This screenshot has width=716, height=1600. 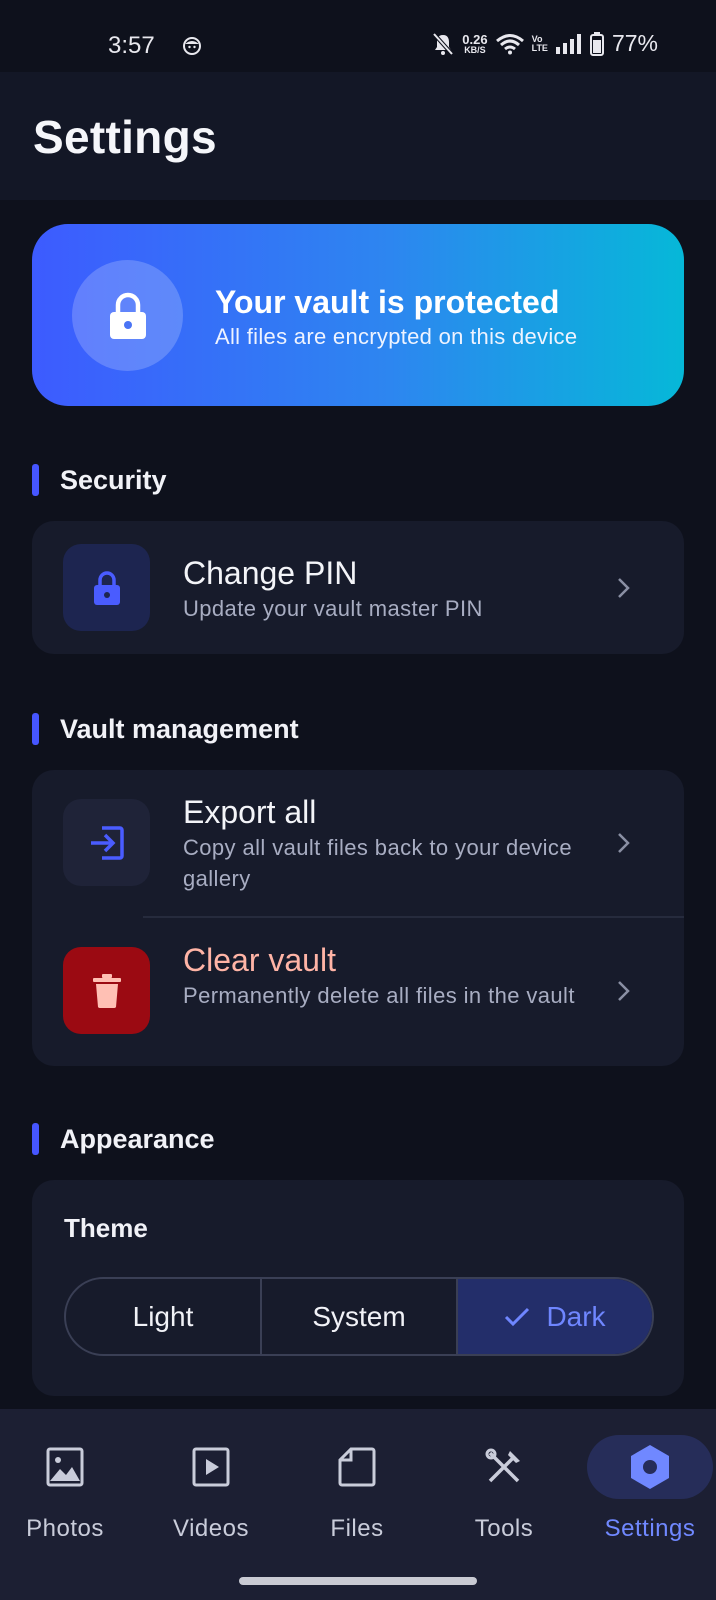 I want to click on network-speed-value: 0.26, so click(x=475, y=39).